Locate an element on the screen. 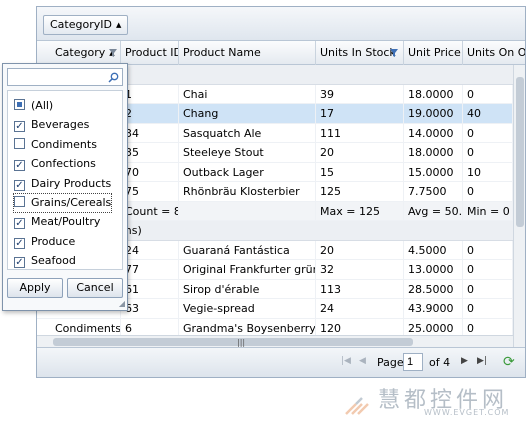  vertical-scroll-thumb is located at coordinates (520, 152).